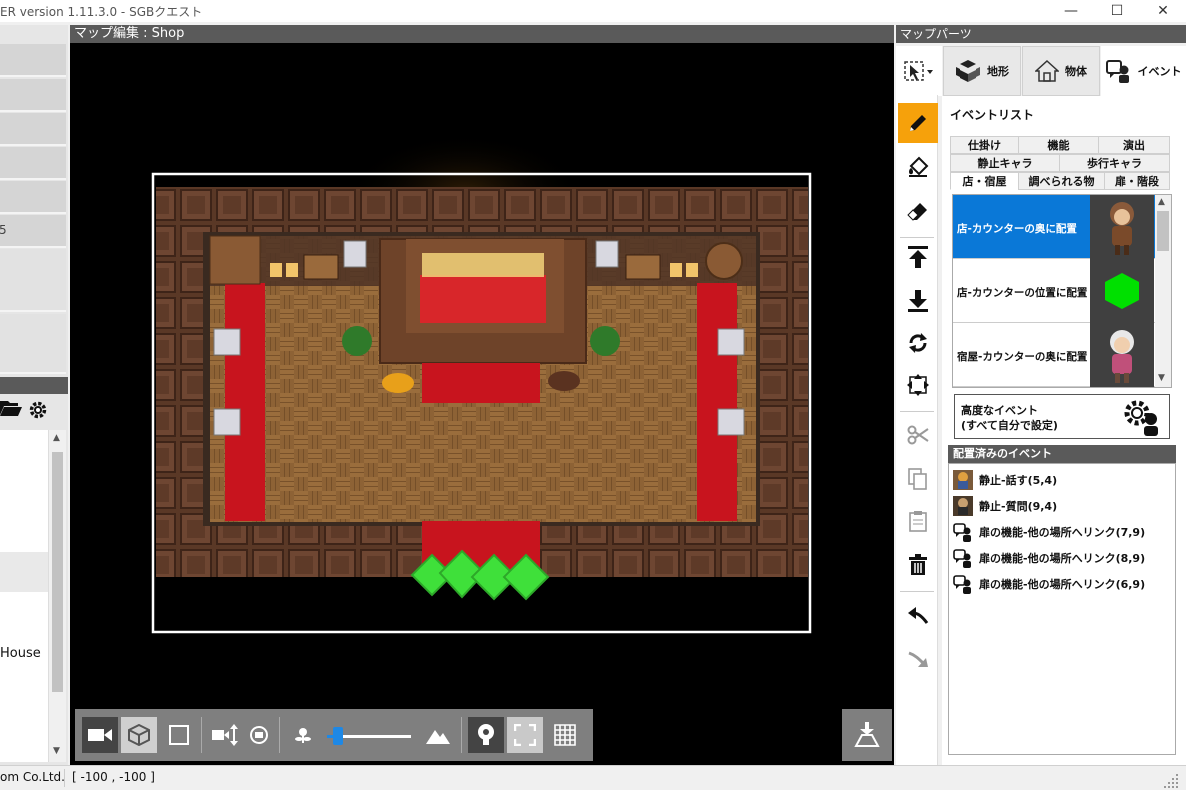  I want to click on selection-tool-dropdown, so click(919, 71).